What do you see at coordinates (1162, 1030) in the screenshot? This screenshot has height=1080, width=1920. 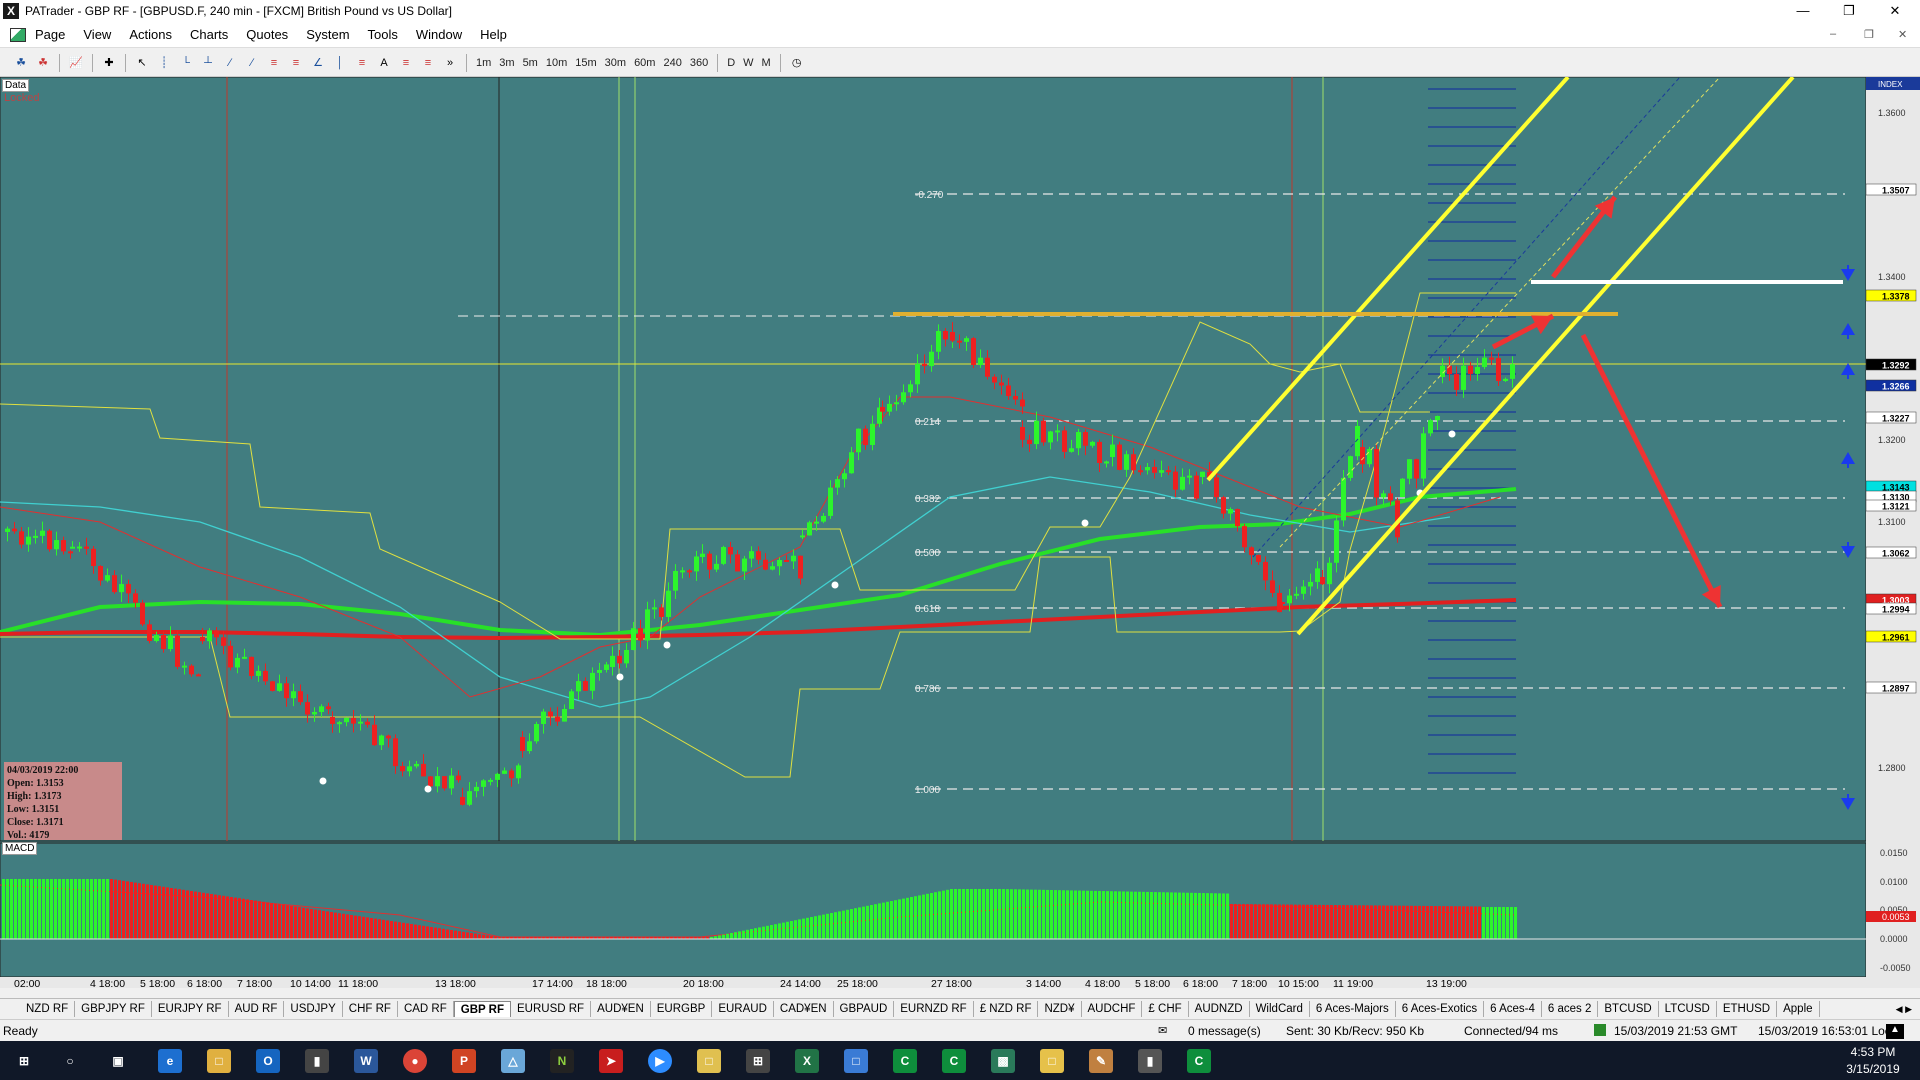 I see `envelope-icon: ✉` at bounding box center [1162, 1030].